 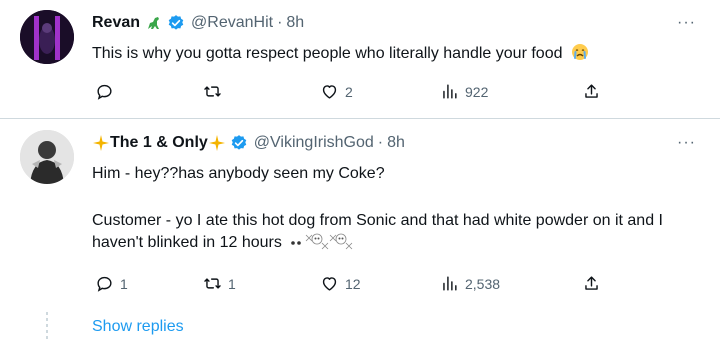 I want to click on thread-connector, so click(x=47, y=327).